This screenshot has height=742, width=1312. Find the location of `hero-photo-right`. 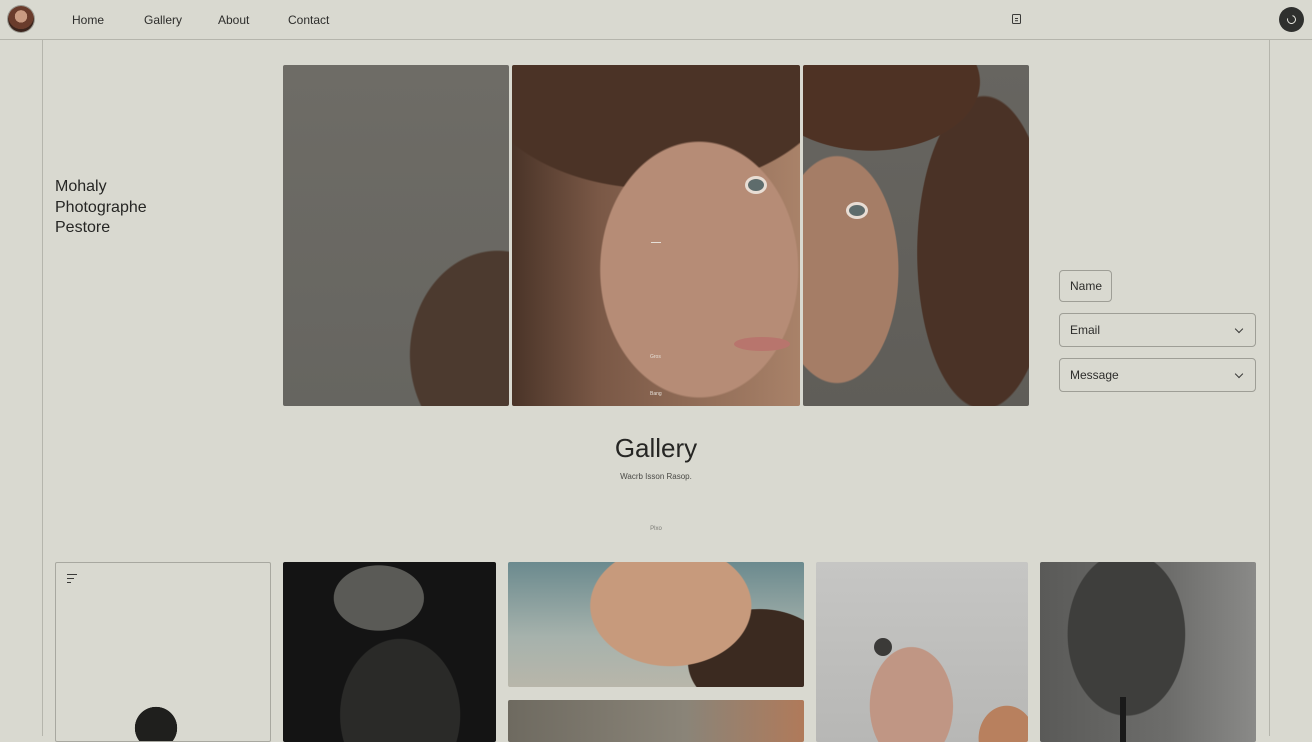

hero-photo-right is located at coordinates (916, 235).